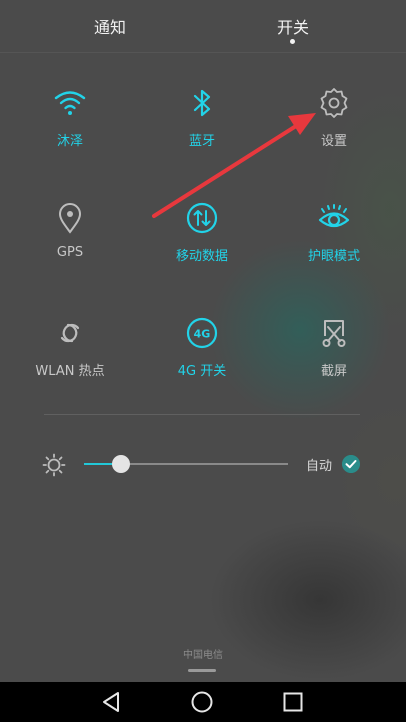 Image resolution: width=406 pixels, height=722 pixels. Describe the element at coordinates (333, 141) in the screenshot. I see `tile-label: 设置` at that location.